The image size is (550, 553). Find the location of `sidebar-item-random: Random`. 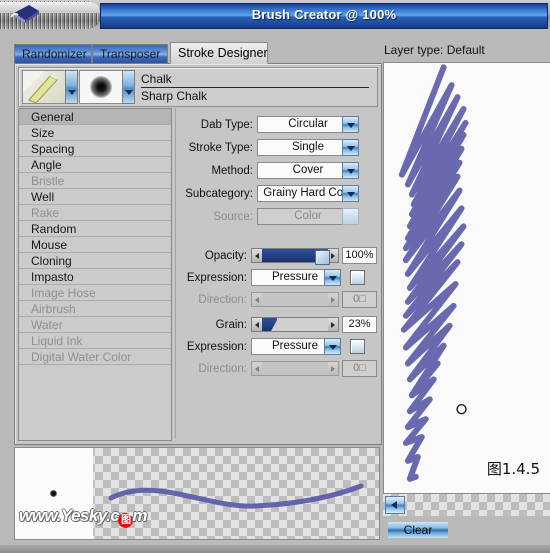

sidebar-item-random: Random is located at coordinates (95, 229).